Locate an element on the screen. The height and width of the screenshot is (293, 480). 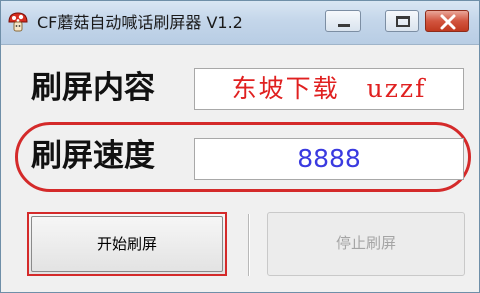
window-title: CF蘑菇自动喊话刷屏器 V1.2 is located at coordinates (140, 22).